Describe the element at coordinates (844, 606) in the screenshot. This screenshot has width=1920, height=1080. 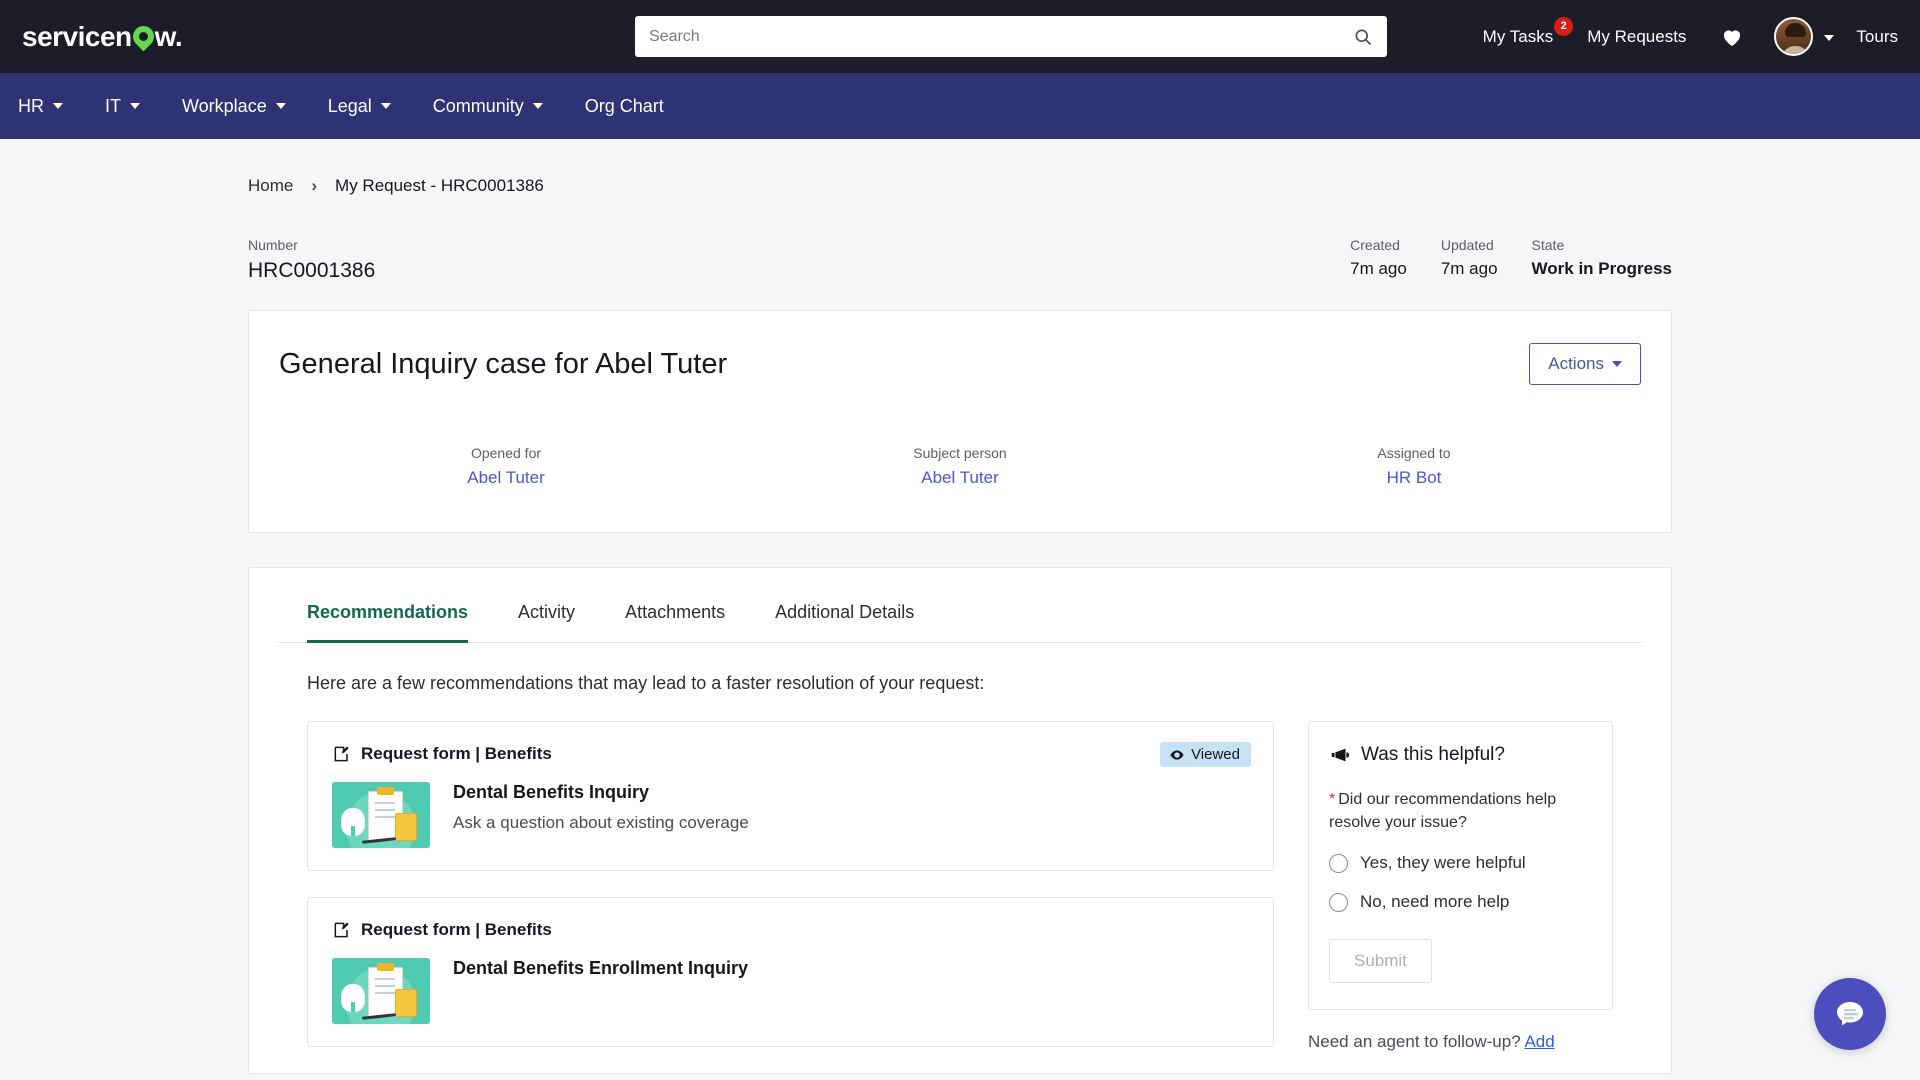
I see `tab-additional-details: Additional Details` at that location.